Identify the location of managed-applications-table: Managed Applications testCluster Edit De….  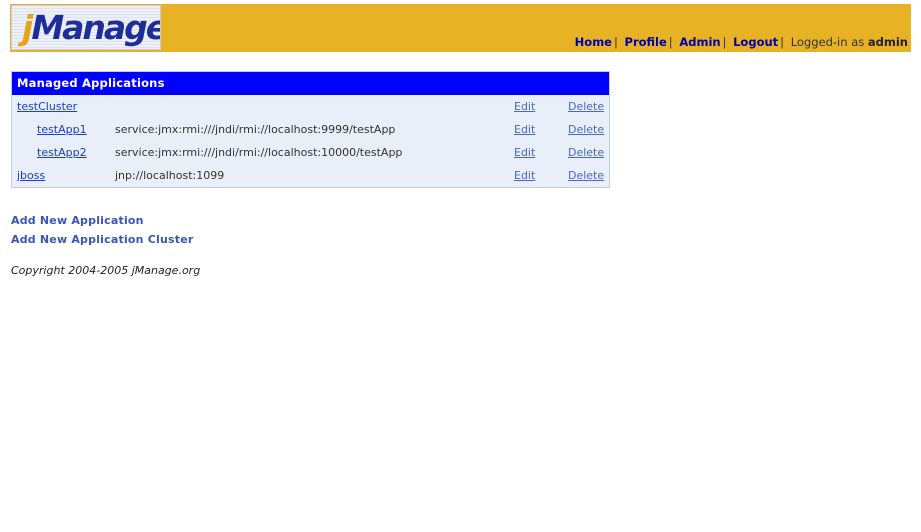
(310, 129).